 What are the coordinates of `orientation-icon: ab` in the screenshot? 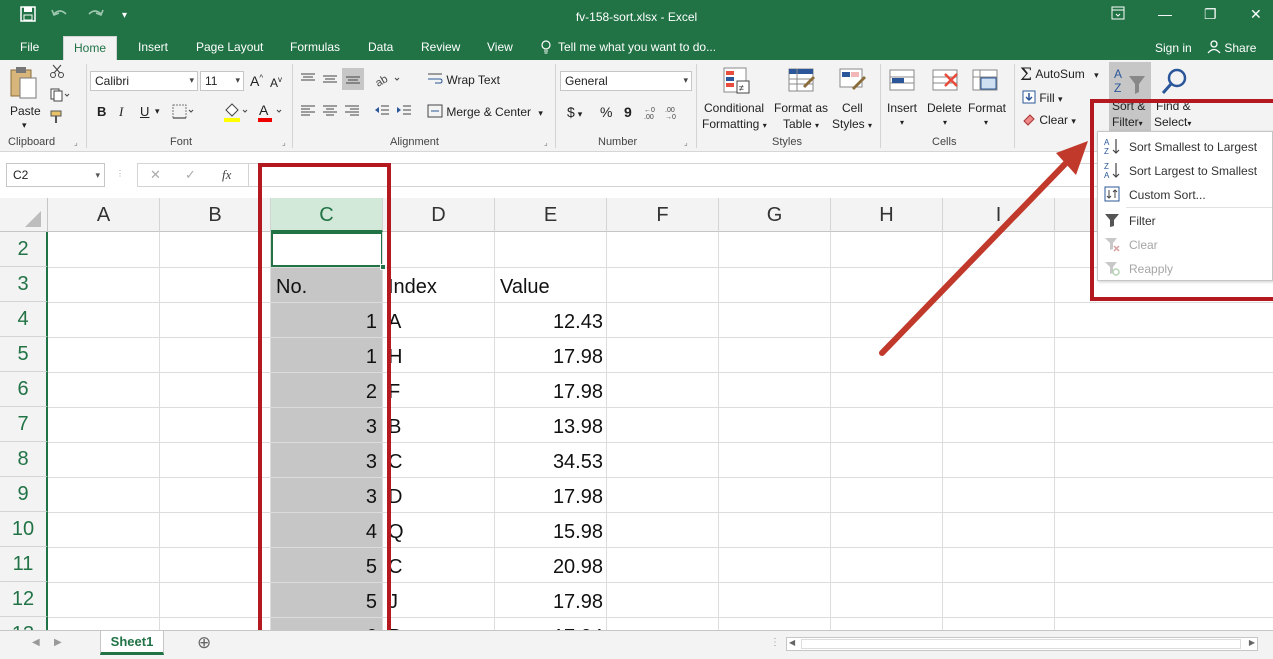 It's located at (387, 80).